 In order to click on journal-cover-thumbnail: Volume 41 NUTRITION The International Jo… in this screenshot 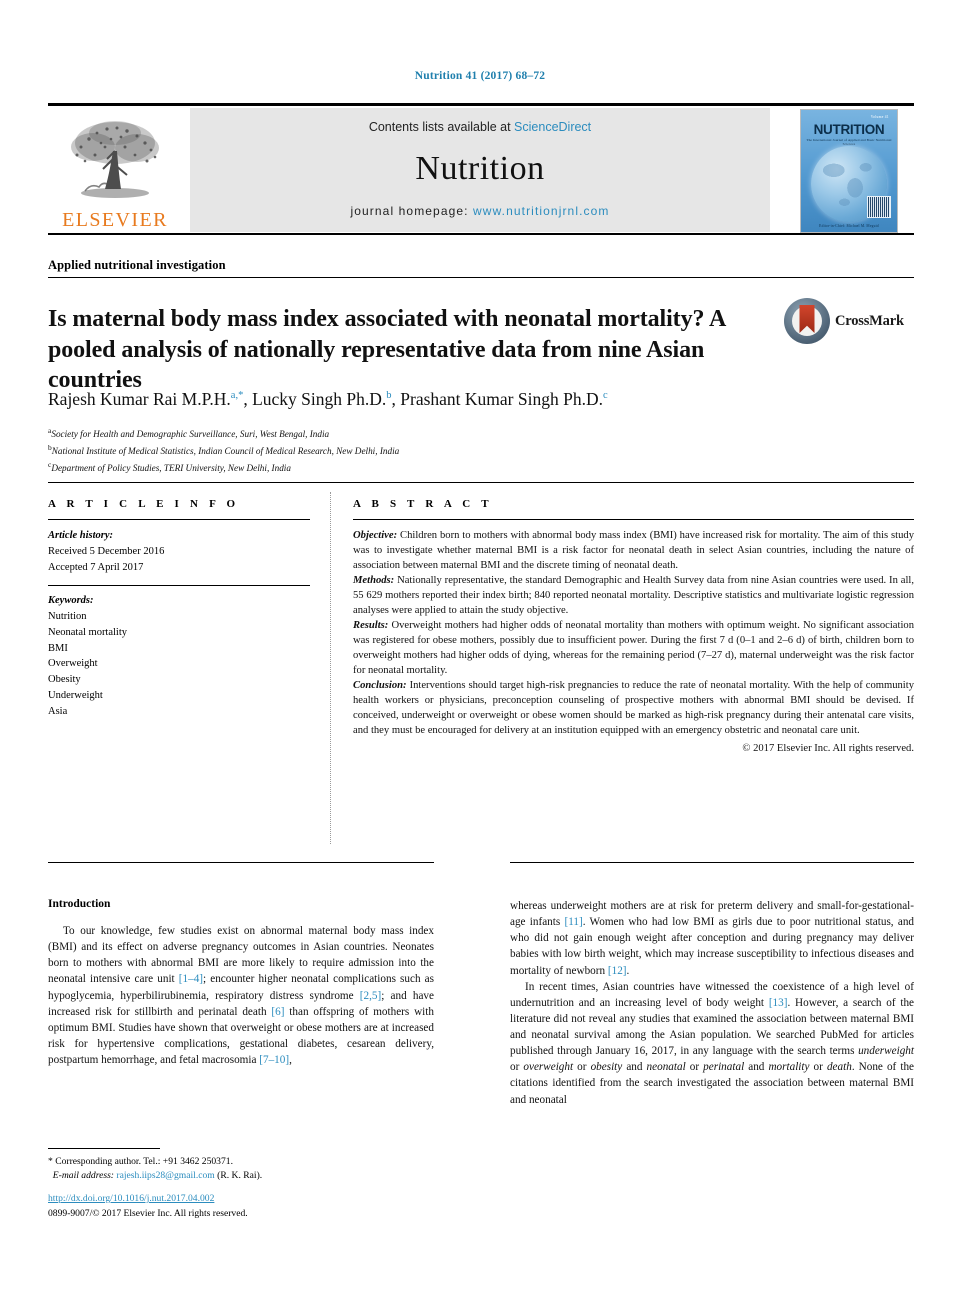, I will do `click(849, 171)`.